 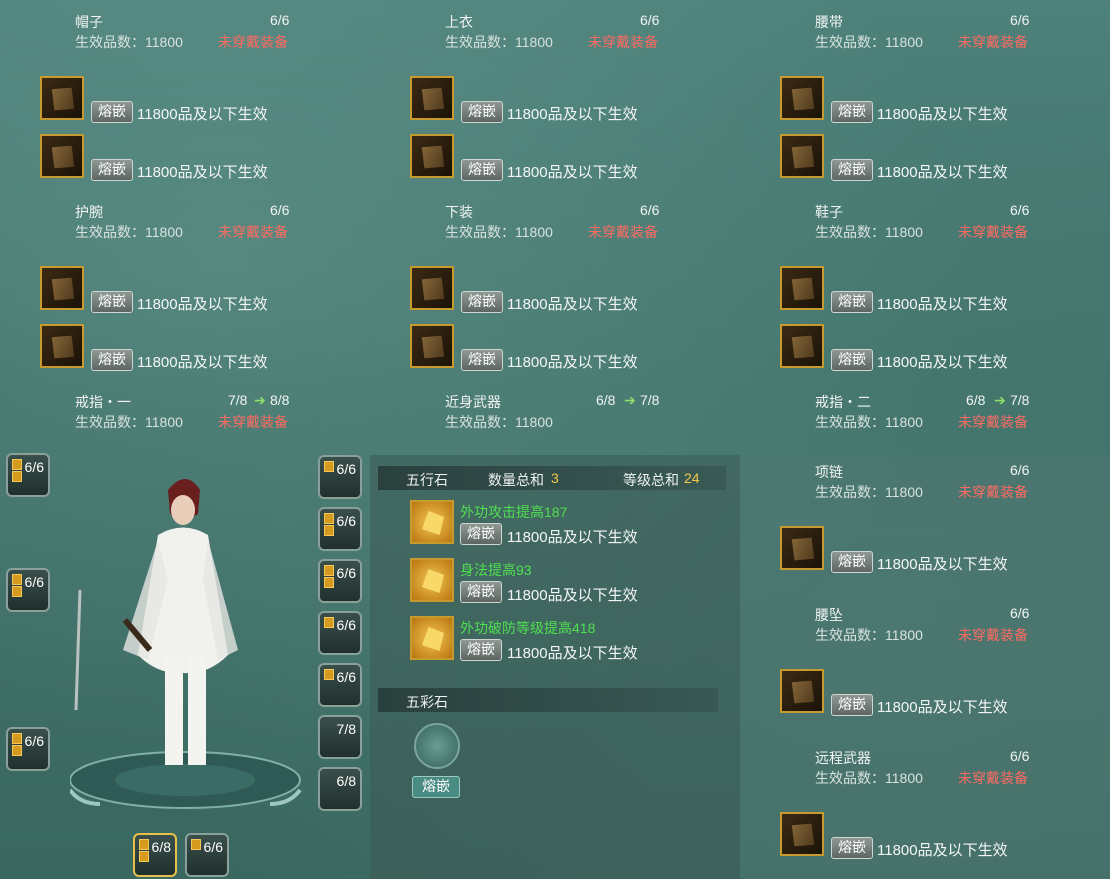 I want to click on bottom-slot-selected: 6/8, so click(x=155, y=855).